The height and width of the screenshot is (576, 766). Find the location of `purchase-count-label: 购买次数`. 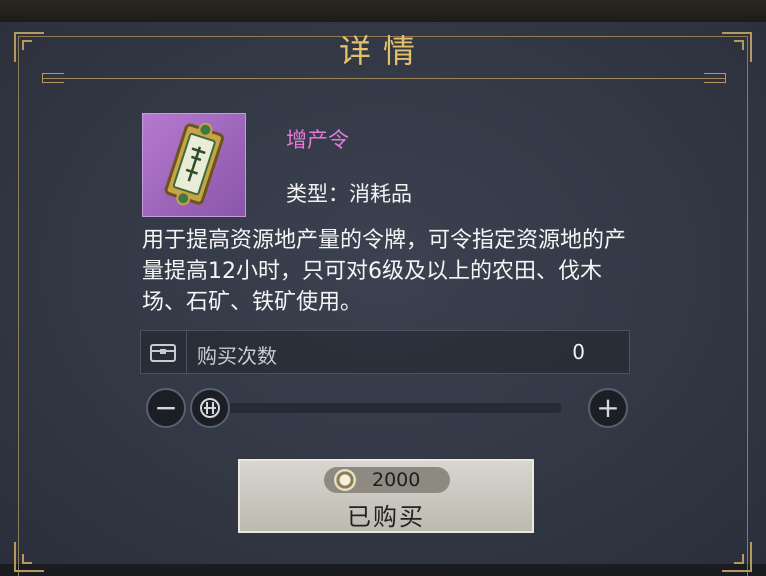

purchase-count-label: 购买次数 is located at coordinates (237, 356).